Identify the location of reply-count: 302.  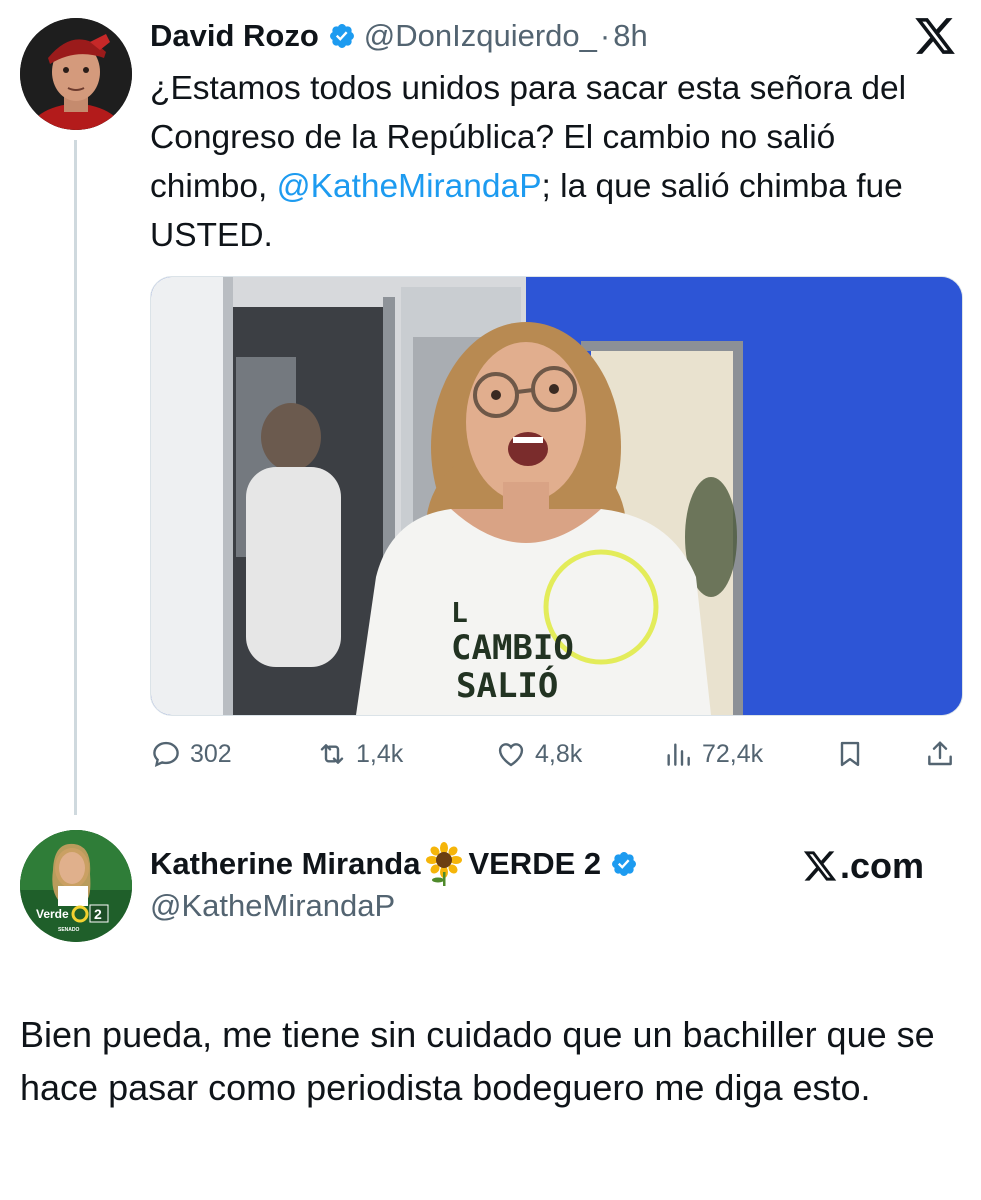
(211, 753).